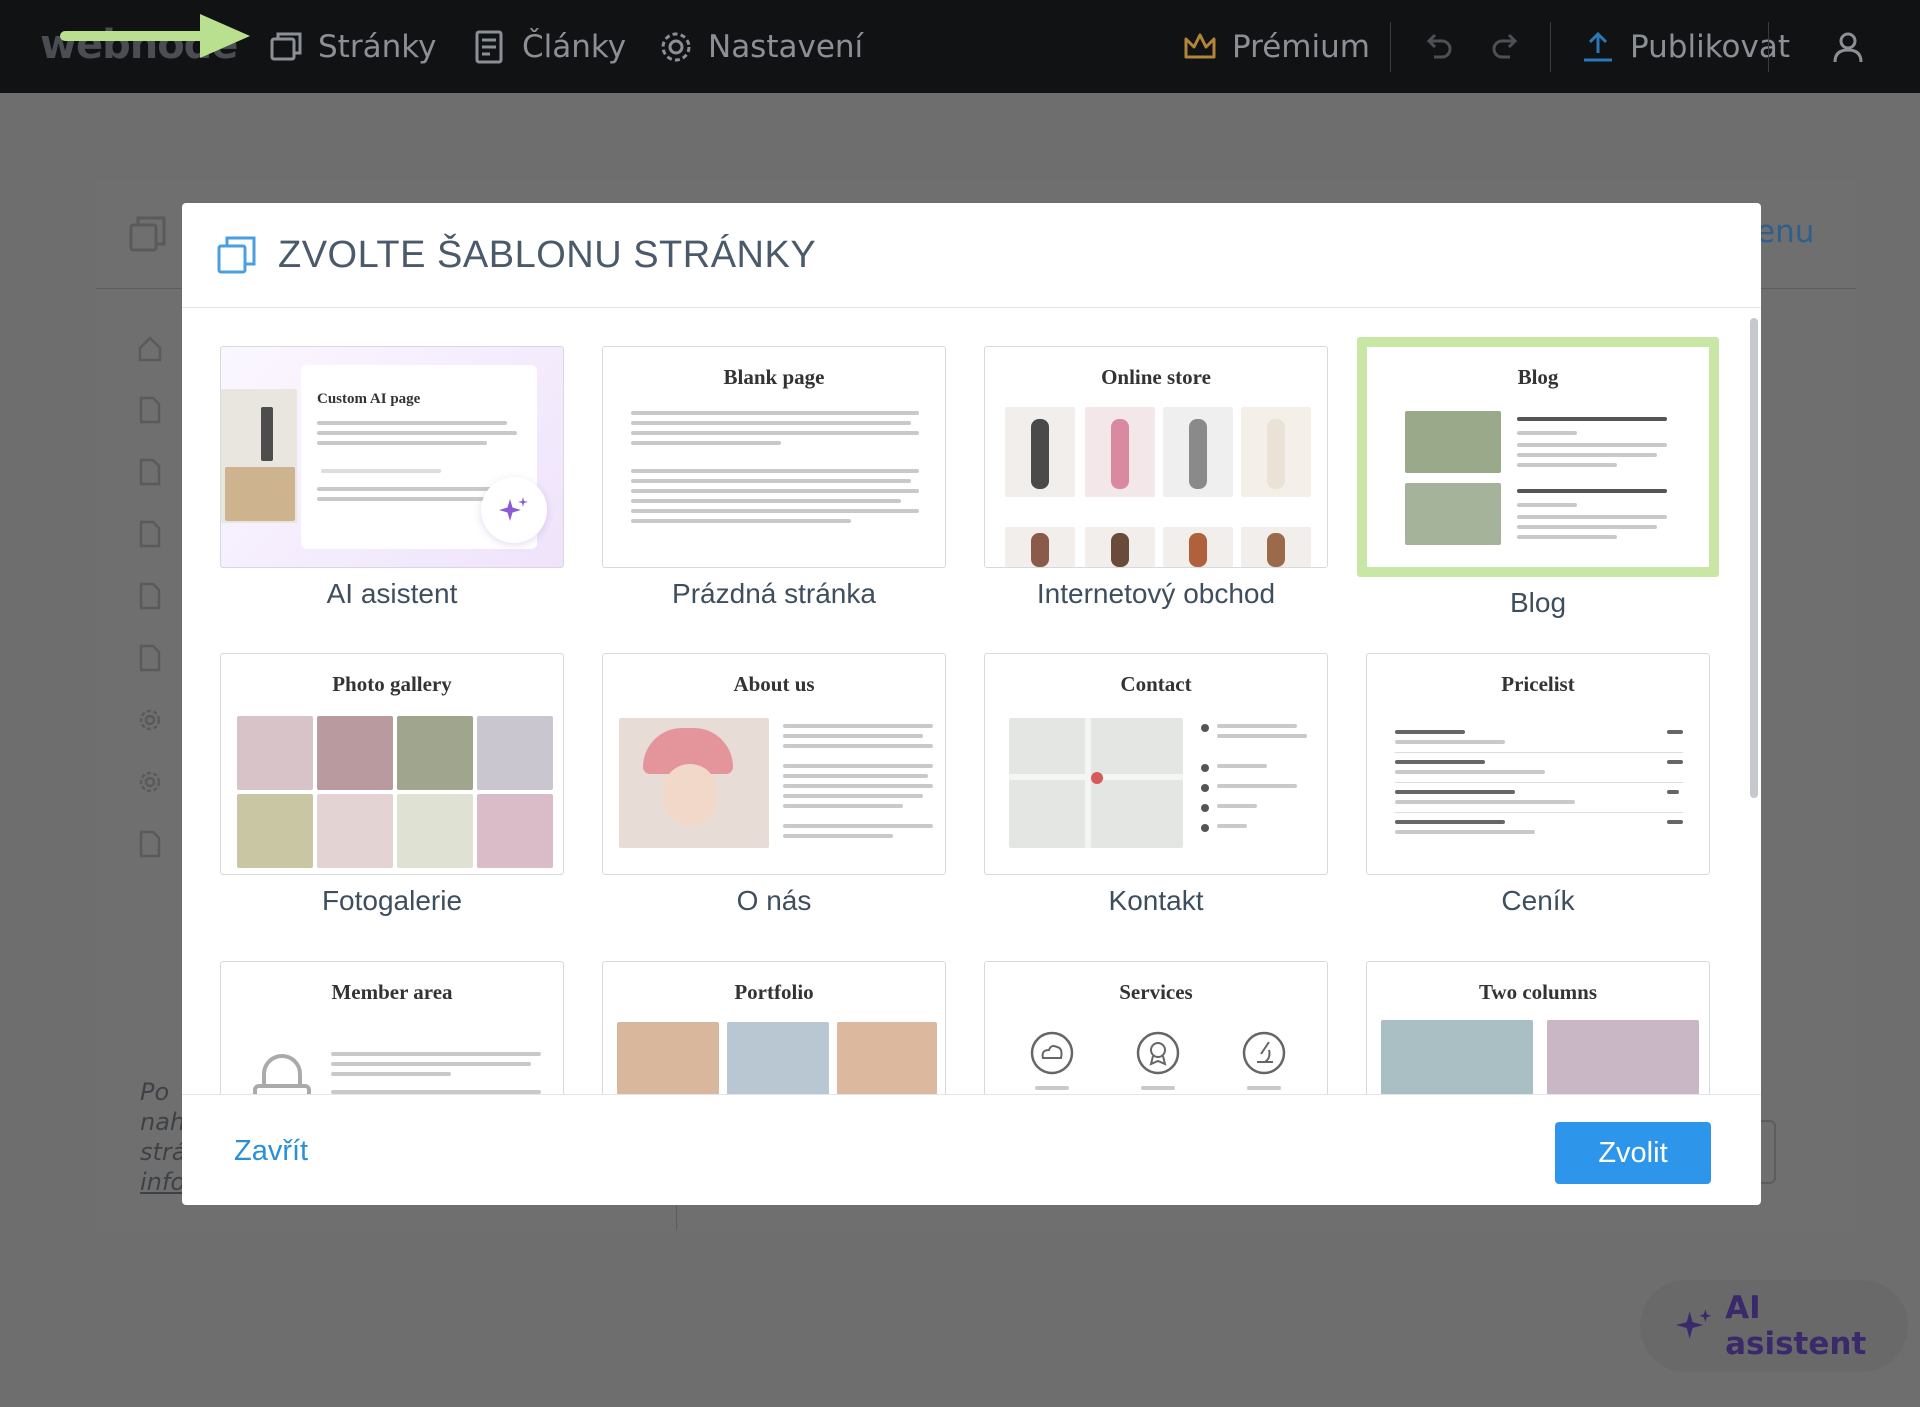 This screenshot has width=1920, height=1407. Describe the element at coordinates (774, 457) in the screenshot. I see `template-thumbnail: Blank page` at that location.